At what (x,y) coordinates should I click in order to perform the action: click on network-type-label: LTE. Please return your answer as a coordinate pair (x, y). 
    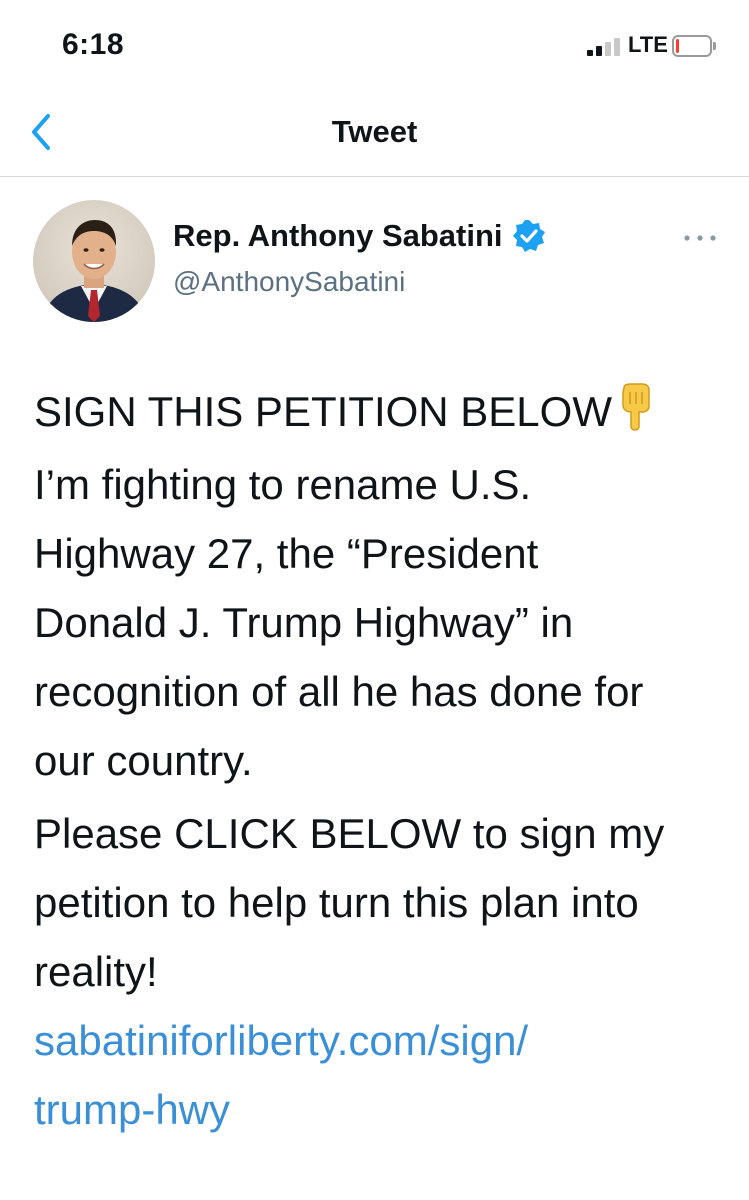
    Looking at the image, I should click on (648, 44).